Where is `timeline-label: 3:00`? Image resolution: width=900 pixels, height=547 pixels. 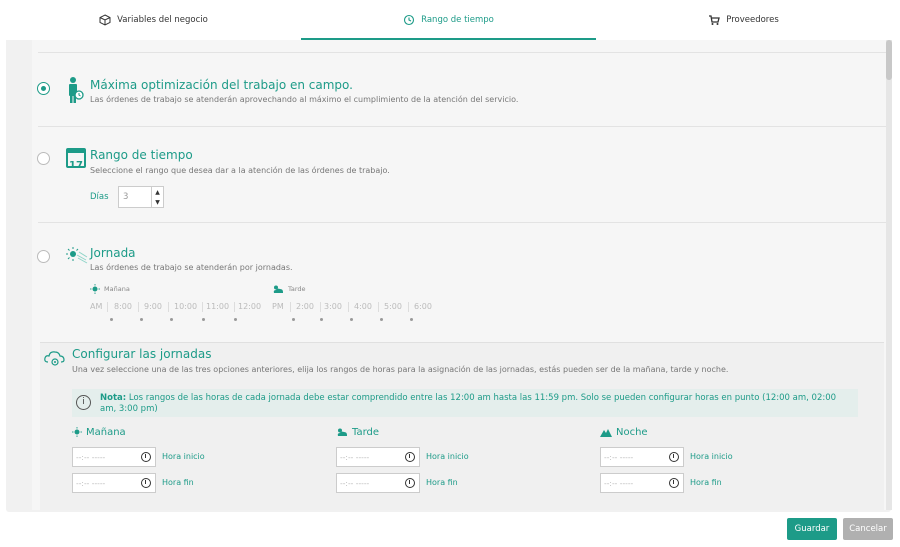
timeline-label: 3:00 is located at coordinates (333, 306).